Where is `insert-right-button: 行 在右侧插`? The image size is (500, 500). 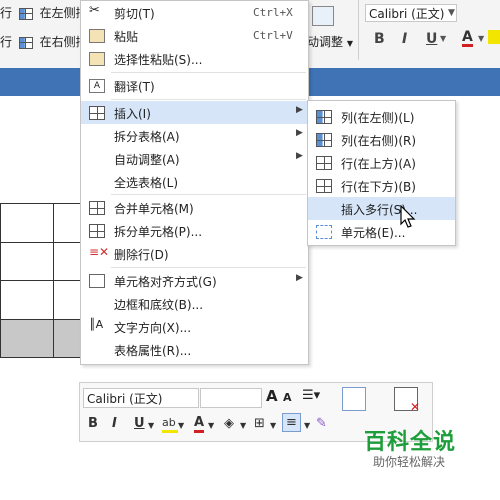
insert-right-button: 行 在右侧插 is located at coordinates (44, 41).